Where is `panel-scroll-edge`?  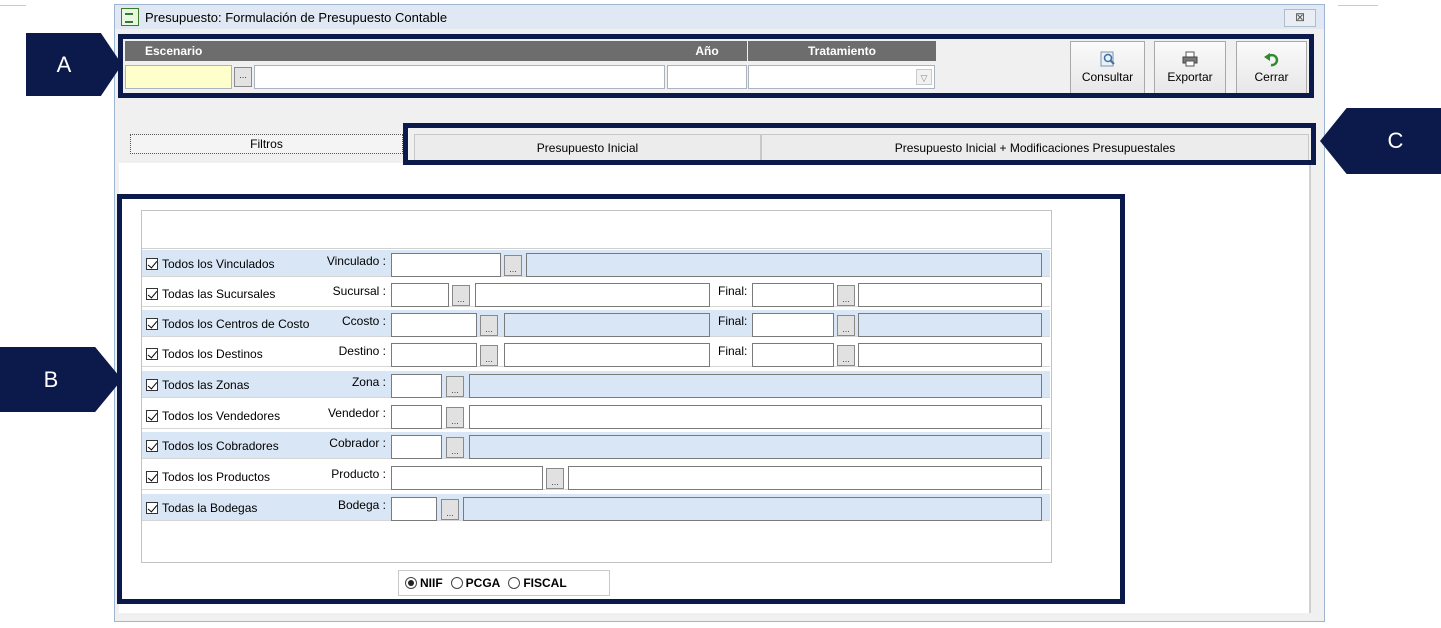
panel-scroll-edge is located at coordinates (1310, 388).